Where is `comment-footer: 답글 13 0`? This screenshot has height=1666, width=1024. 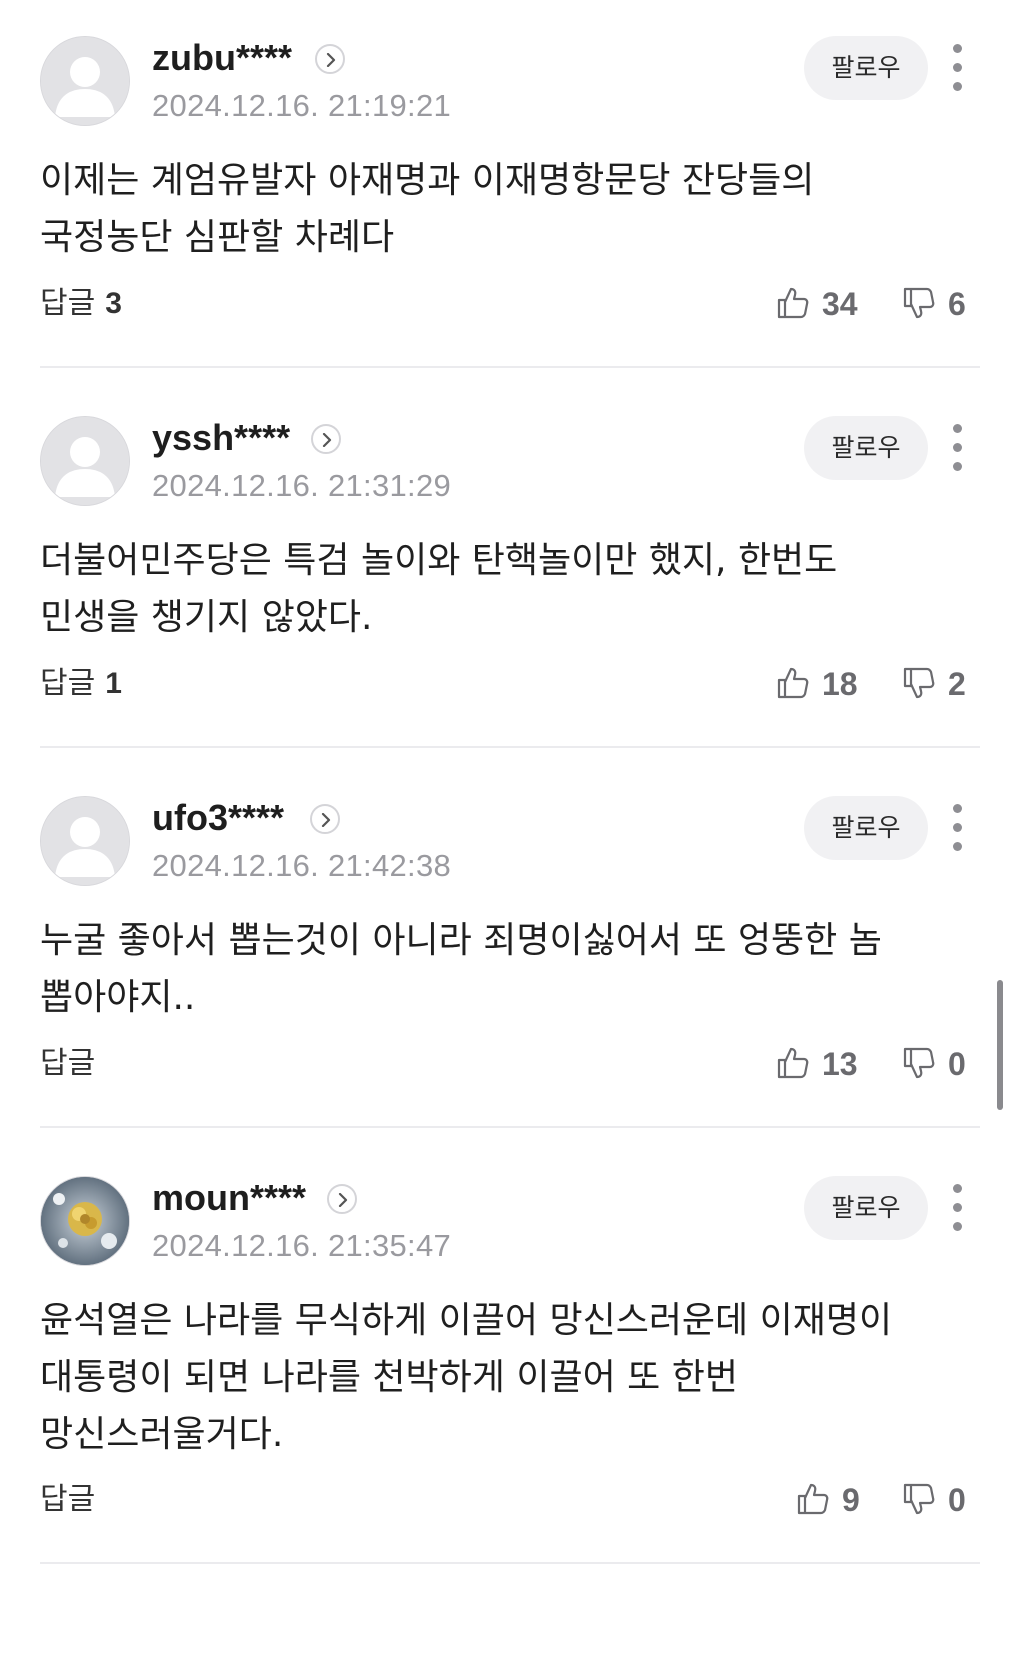 comment-footer: 답글 13 0 is located at coordinates (510, 1064).